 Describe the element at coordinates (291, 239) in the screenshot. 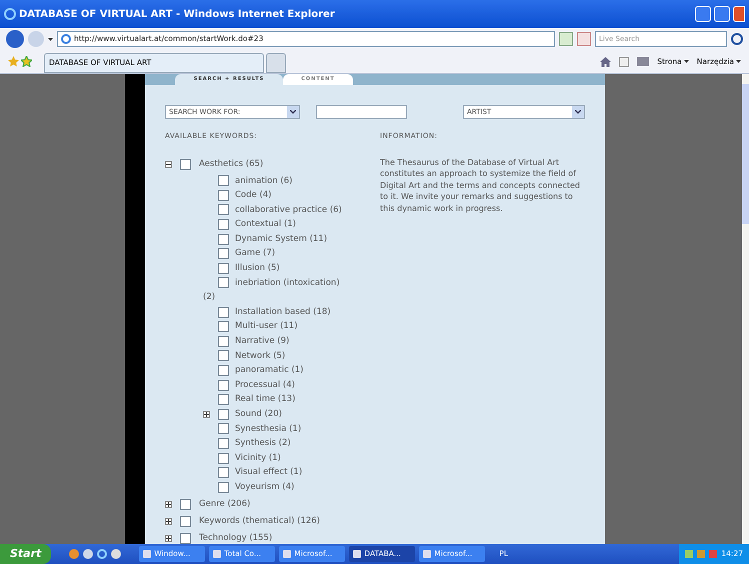

I see `keyword-label: Dynamic System (11)` at that location.